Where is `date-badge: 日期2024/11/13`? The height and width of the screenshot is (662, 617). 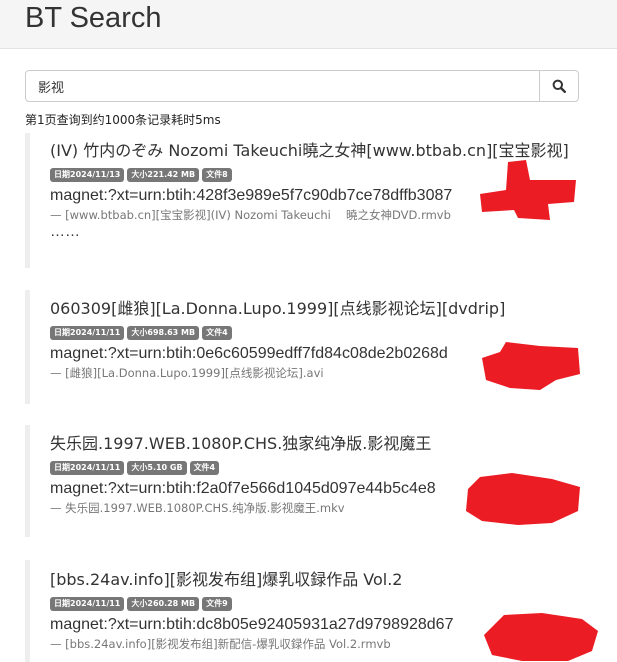 date-badge: 日期2024/11/13 is located at coordinates (87, 175).